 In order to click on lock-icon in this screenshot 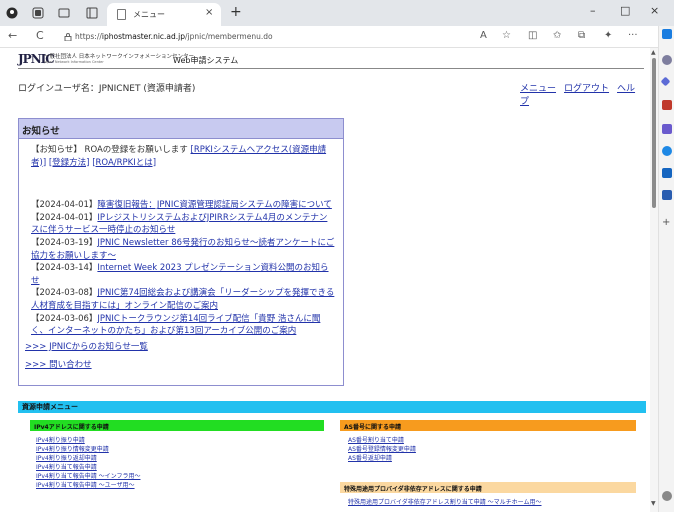, I will do `click(68, 37)`.